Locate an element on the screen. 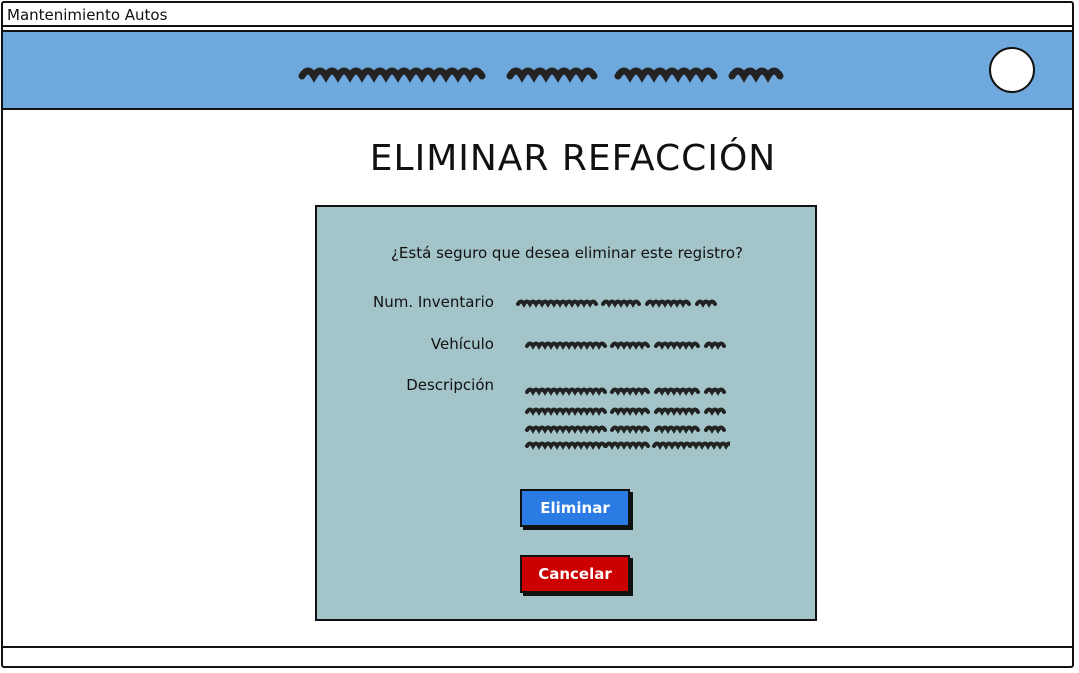 The width and height of the screenshot is (1079, 673). header-band is located at coordinates (537, 70).